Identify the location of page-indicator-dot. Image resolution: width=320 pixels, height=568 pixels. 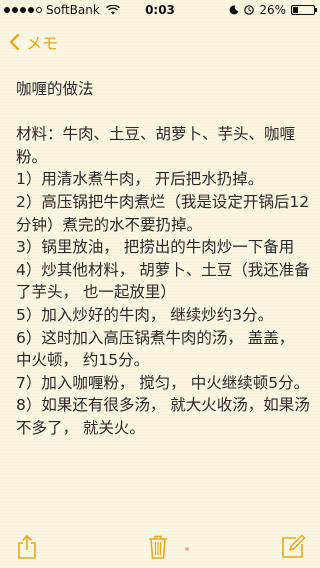
(187, 549).